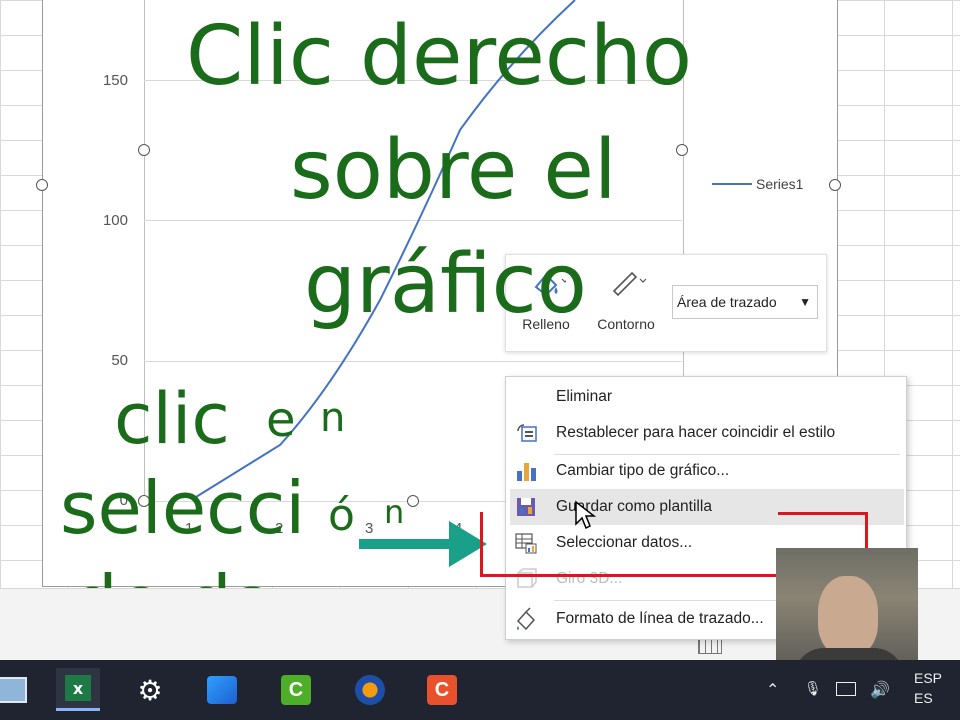 The image size is (960, 720). Describe the element at coordinates (585, 515) in the screenshot. I see `mouse-cursor-icon` at that location.